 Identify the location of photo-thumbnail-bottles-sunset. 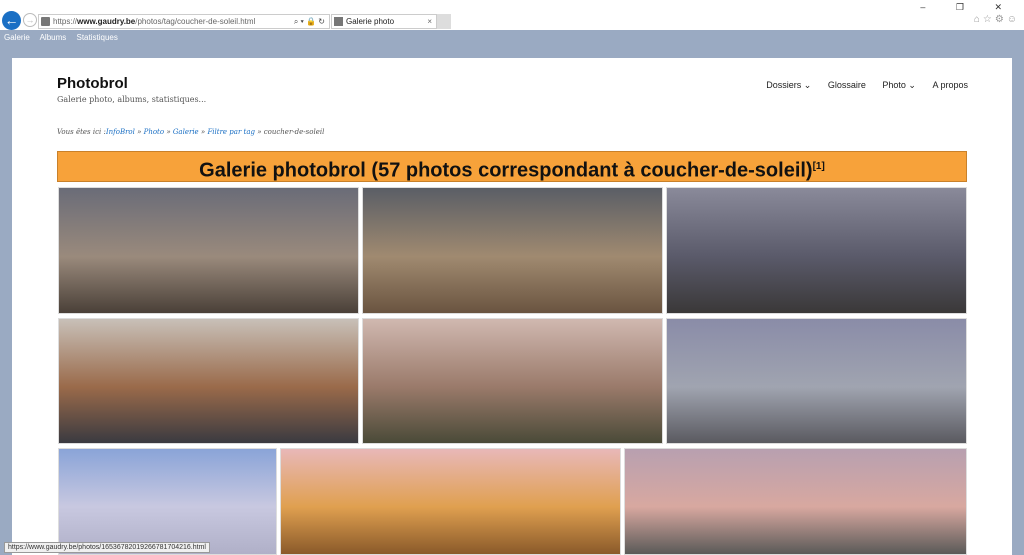
(450, 501).